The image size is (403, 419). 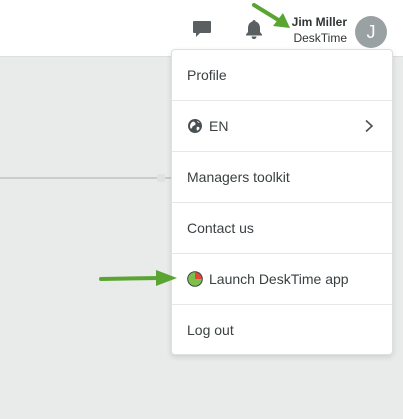 What do you see at coordinates (238, 177) in the screenshot?
I see `menu-item-label: Managers toolkit` at bounding box center [238, 177].